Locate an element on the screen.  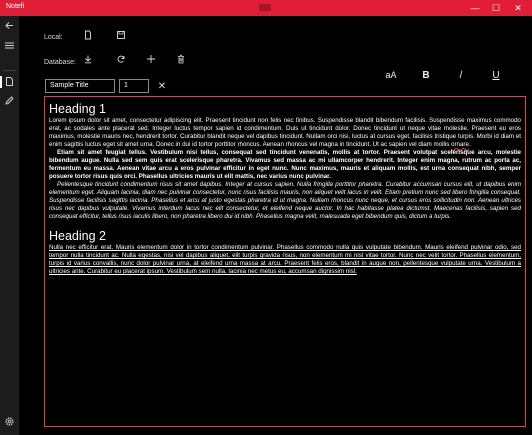
italic-button: / is located at coordinates (461, 75).